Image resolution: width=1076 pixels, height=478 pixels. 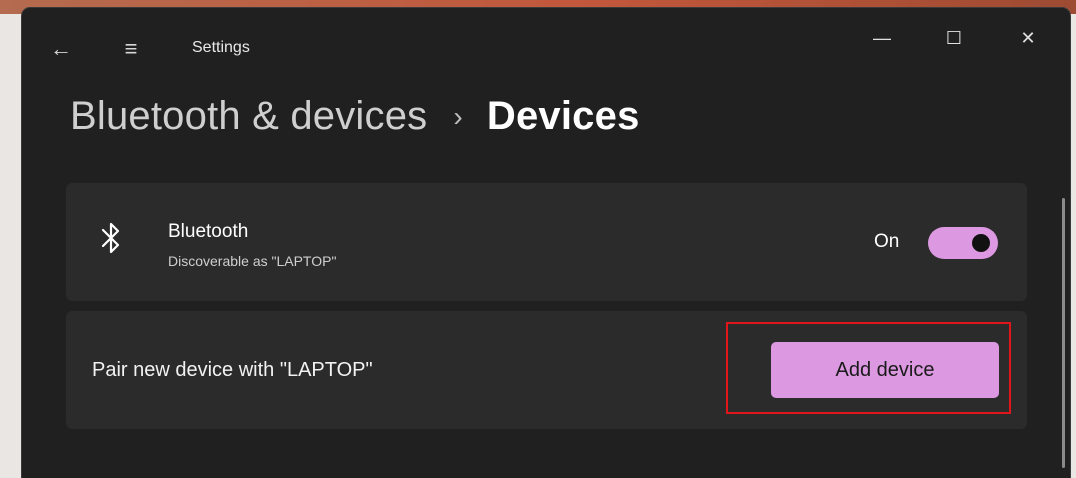 What do you see at coordinates (887, 241) in the screenshot?
I see `toggle-state-label: On` at bounding box center [887, 241].